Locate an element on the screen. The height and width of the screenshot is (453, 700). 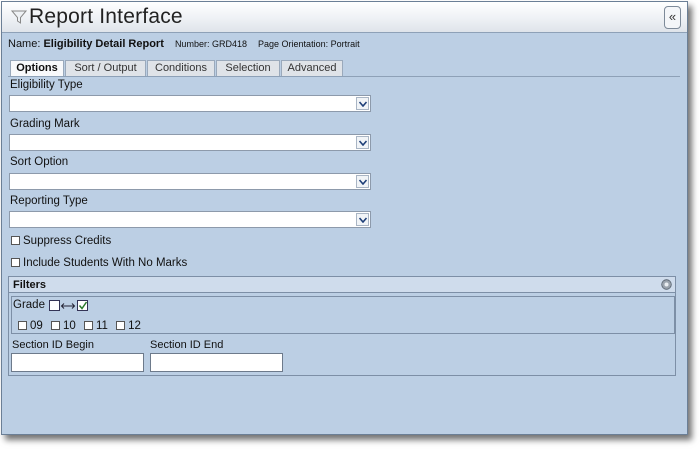
grade-option: 12 is located at coordinates (128, 326).